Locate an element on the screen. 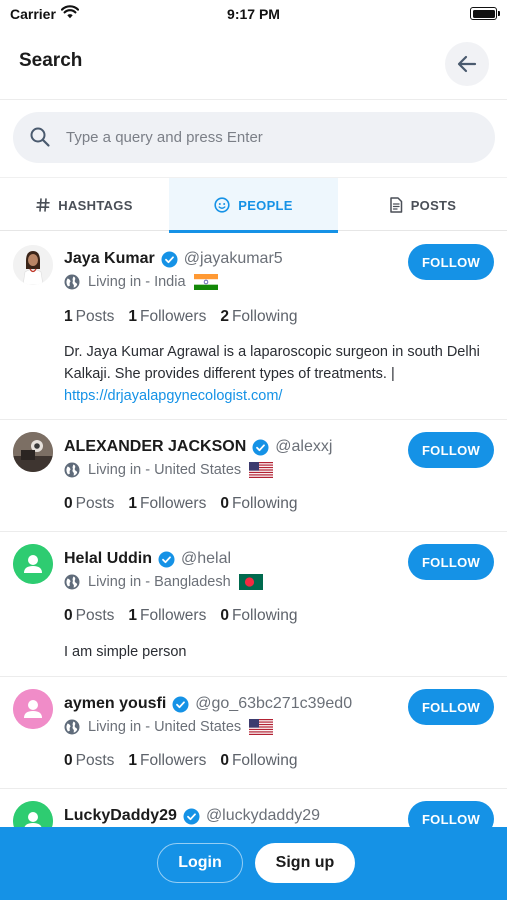 Image resolution: width=507 pixels, height=900 pixels. arrow-left-icon is located at coordinates (467, 64).